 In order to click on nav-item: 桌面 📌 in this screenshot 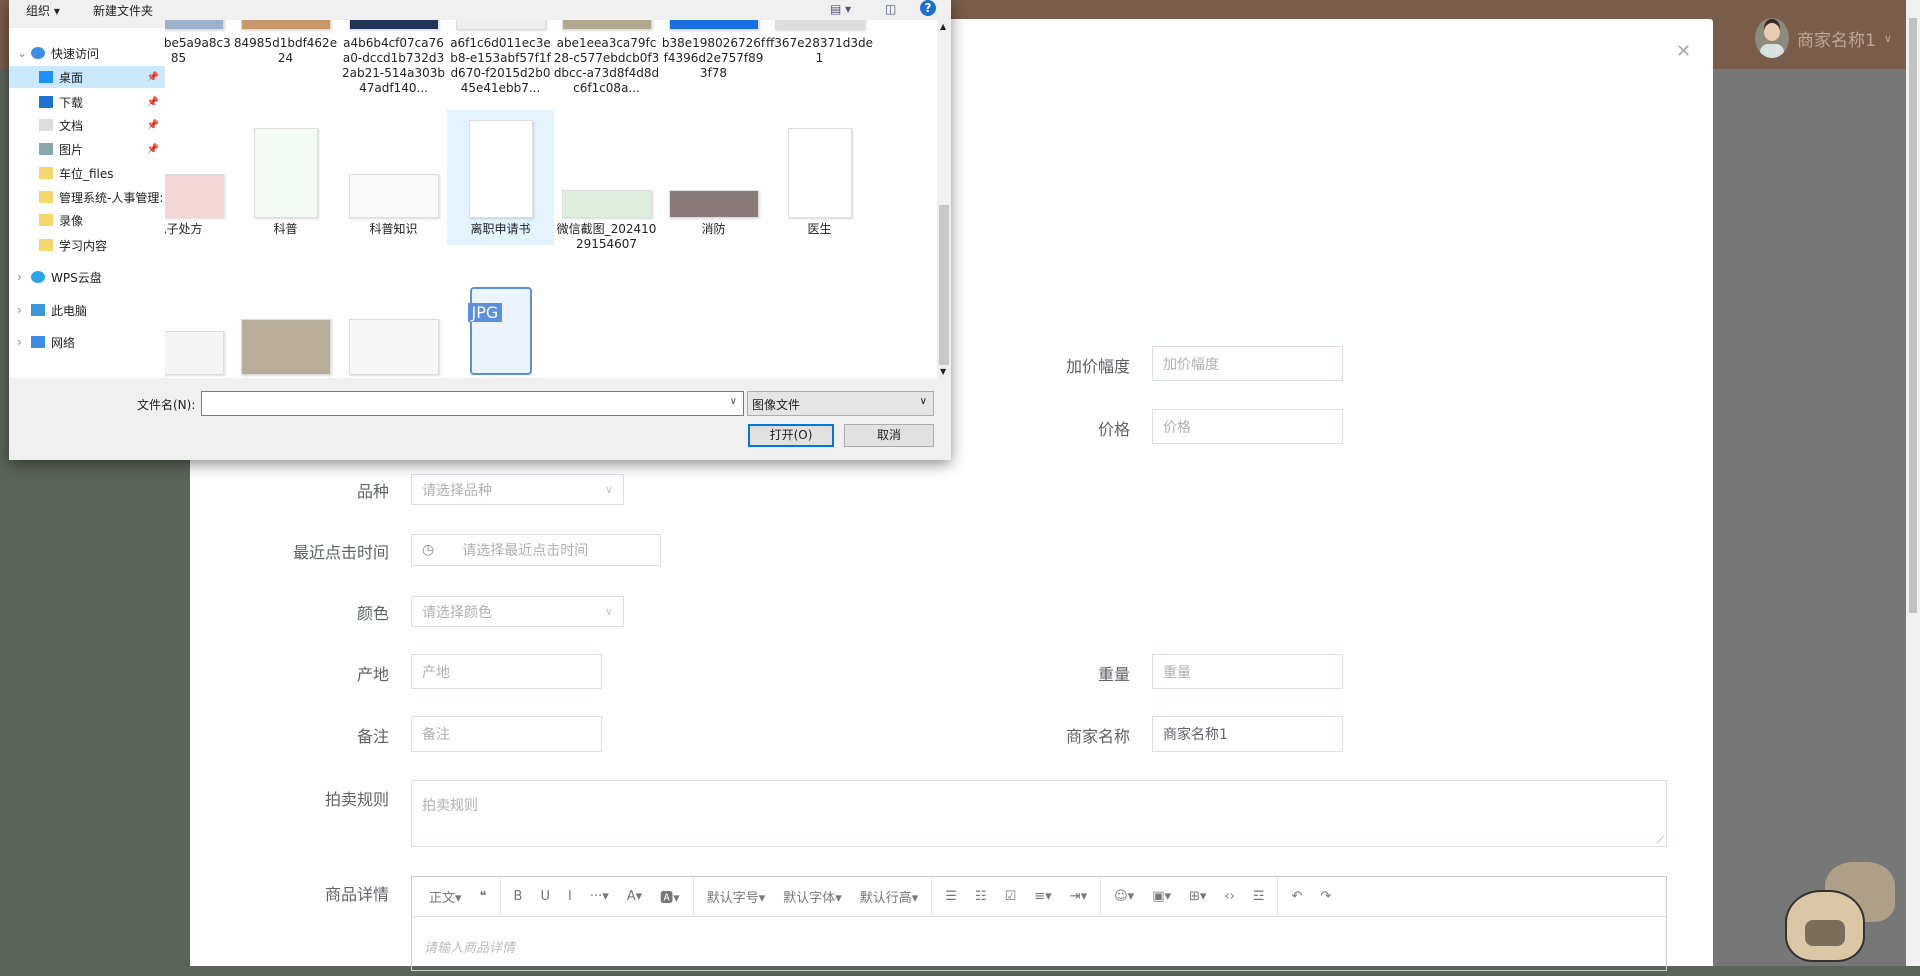, I will do `click(87, 77)`.